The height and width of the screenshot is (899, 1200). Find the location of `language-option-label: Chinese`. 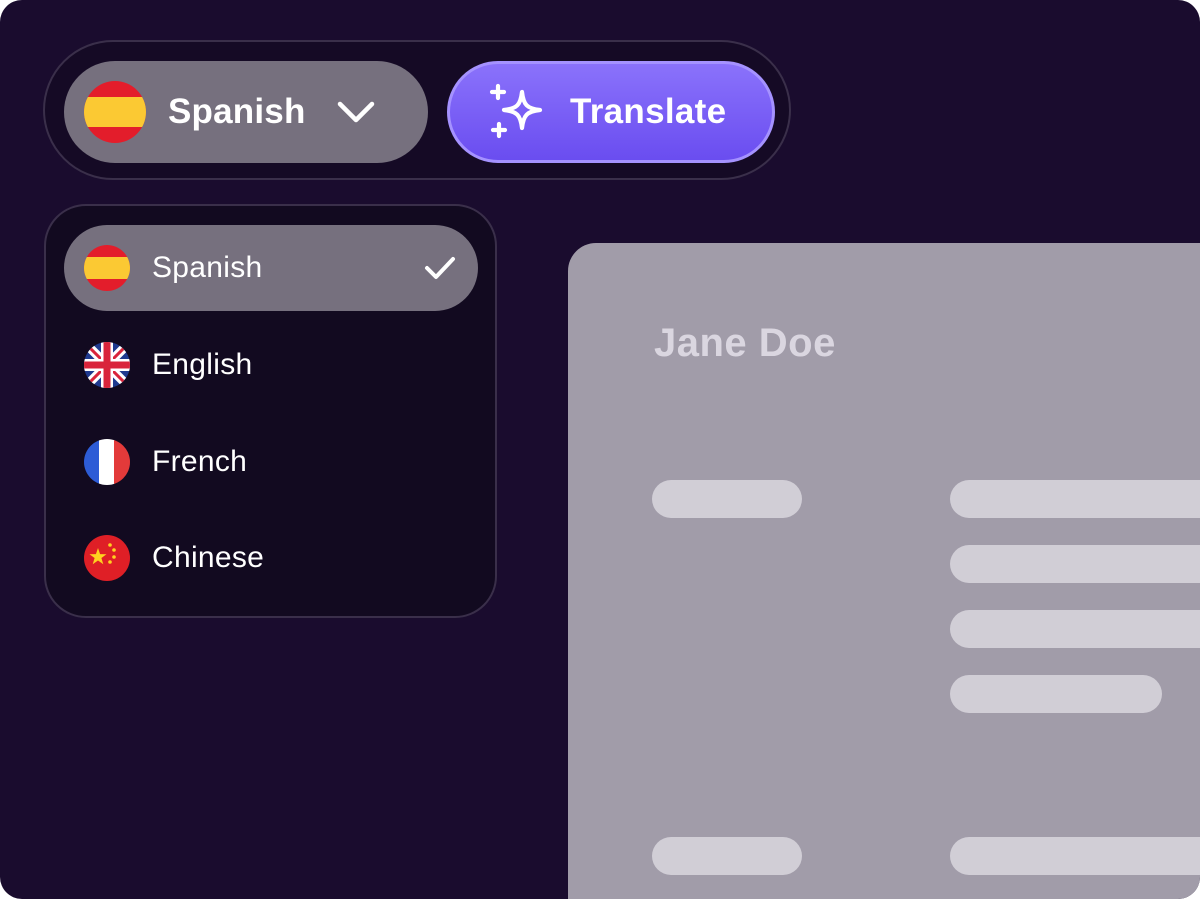

language-option-label: Chinese is located at coordinates (208, 557).